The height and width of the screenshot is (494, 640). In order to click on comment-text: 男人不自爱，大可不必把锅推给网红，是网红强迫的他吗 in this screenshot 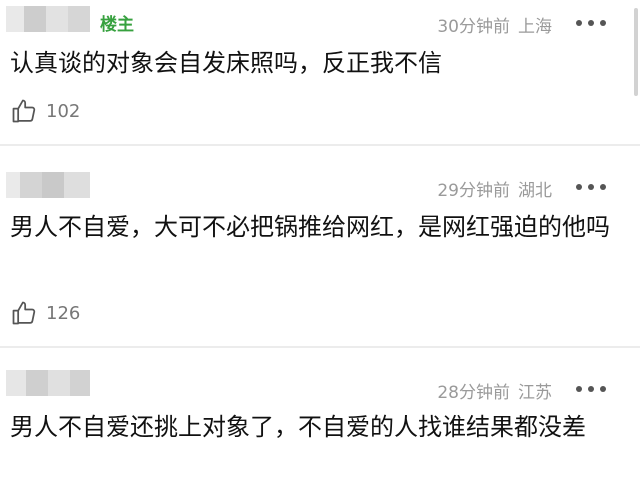, I will do `click(310, 227)`.